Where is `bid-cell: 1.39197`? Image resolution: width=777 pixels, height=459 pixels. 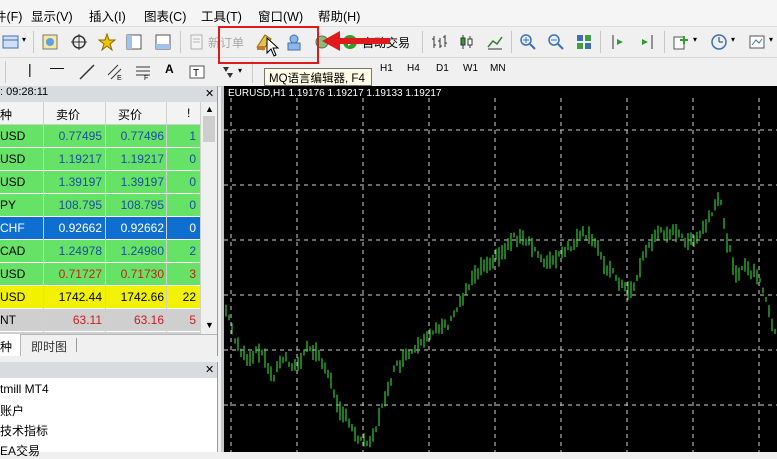 bid-cell: 1.39197 is located at coordinates (80, 182).